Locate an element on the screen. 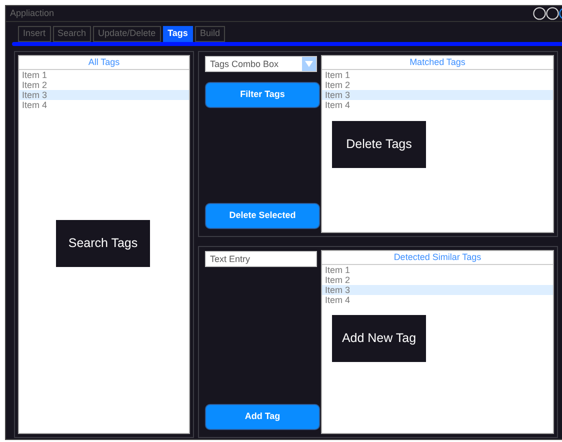  overlay-label: Add New Tag is located at coordinates (379, 338).